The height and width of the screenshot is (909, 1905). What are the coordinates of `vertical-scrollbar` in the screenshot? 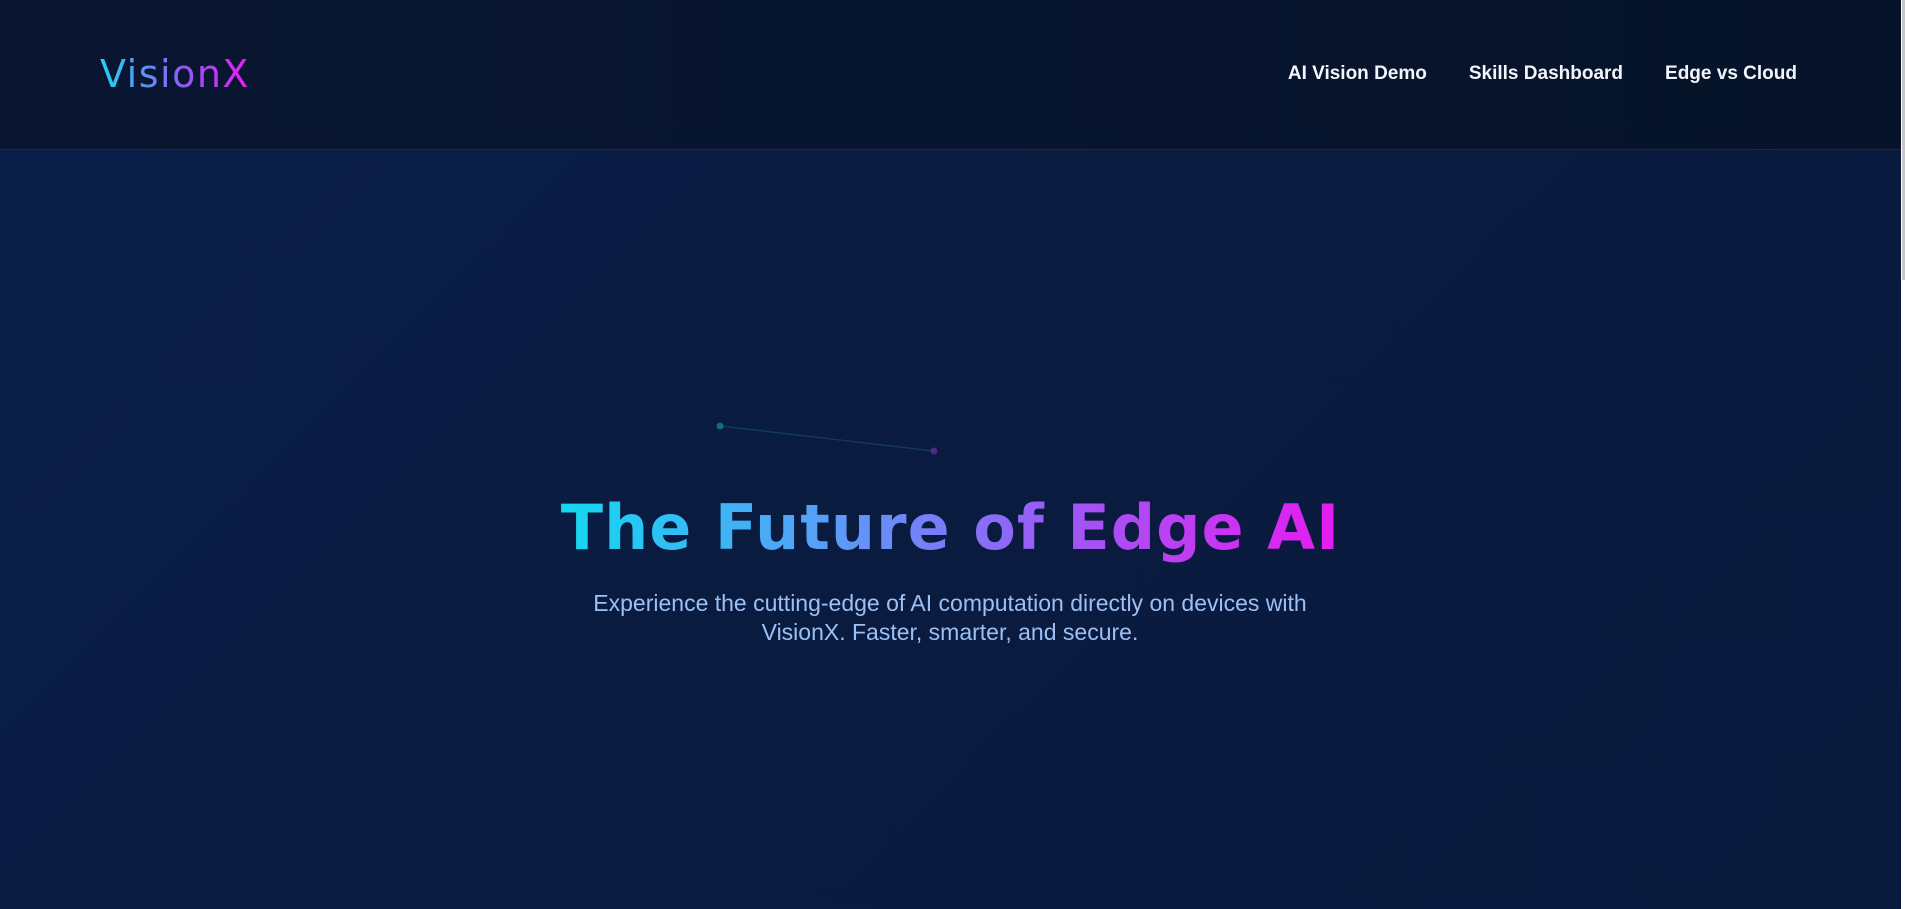 It's located at (1903, 454).